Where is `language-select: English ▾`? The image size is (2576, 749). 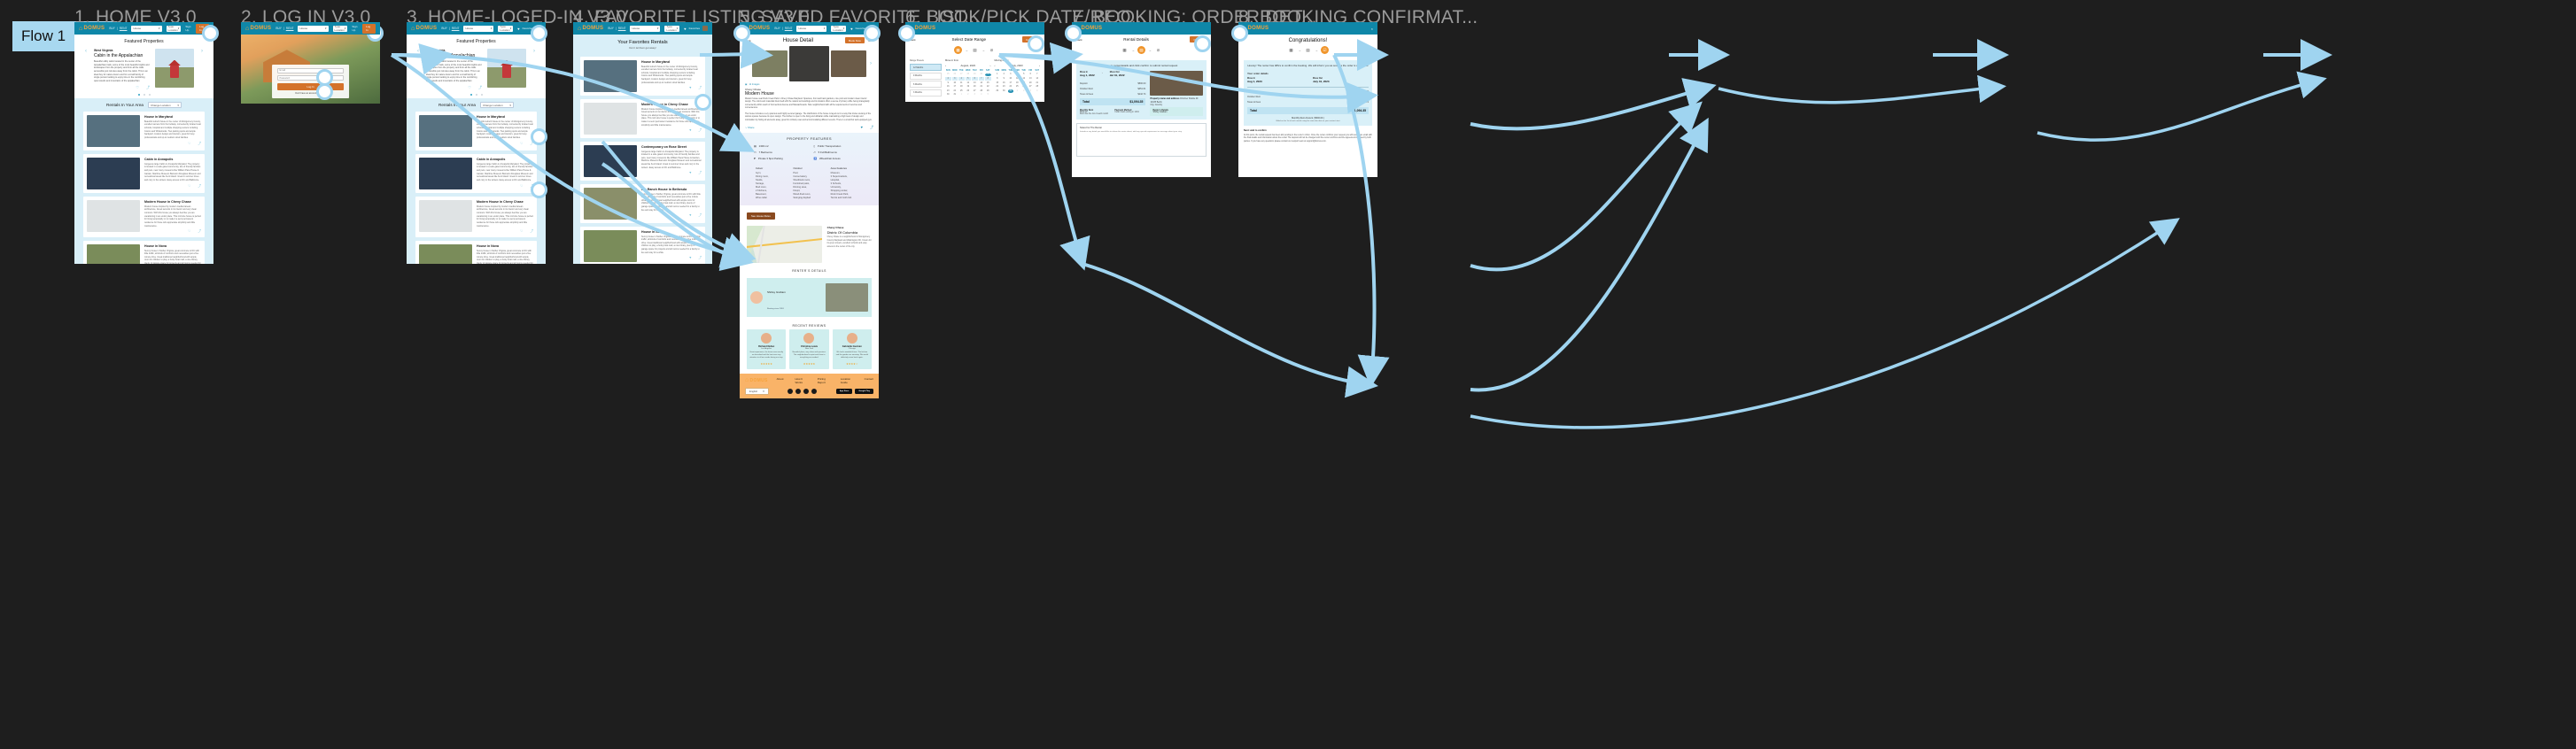
language-select: English ▾ is located at coordinates (757, 391).